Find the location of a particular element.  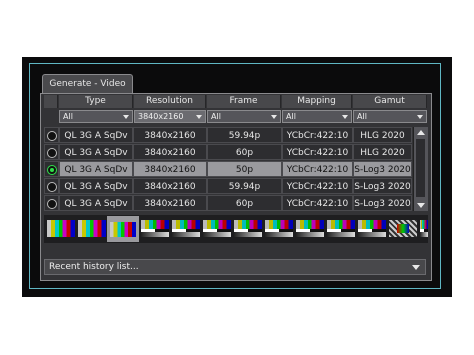

filter-type-dropdown: All is located at coordinates (96, 116).